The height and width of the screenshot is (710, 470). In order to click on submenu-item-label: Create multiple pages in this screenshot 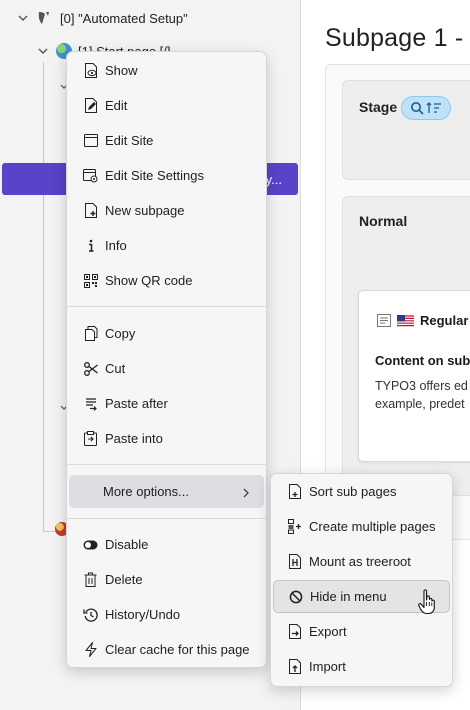, I will do `click(372, 526)`.